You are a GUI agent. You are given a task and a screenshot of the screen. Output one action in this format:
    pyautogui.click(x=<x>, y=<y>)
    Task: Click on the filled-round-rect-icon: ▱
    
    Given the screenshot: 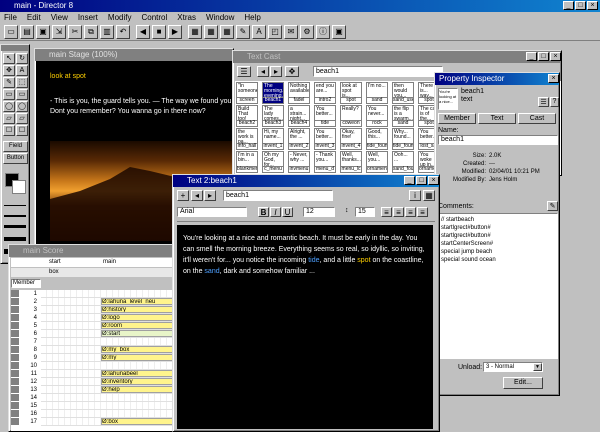 What is the action you would take?
    pyautogui.click(x=9, y=118)
    